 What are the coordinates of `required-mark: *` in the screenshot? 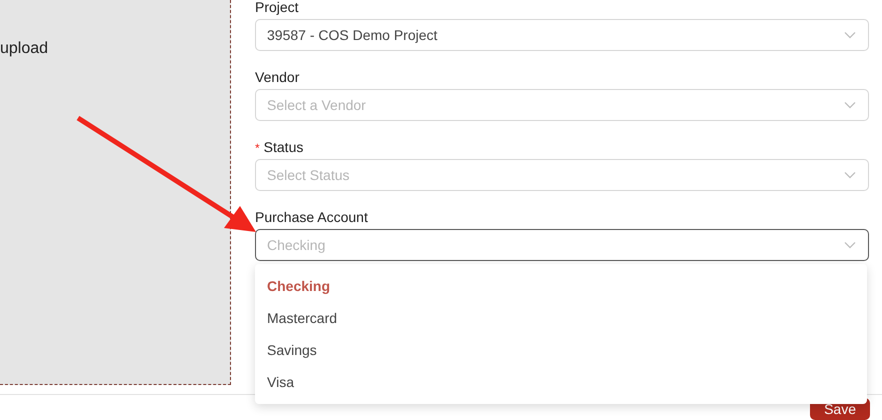 It's located at (257, 148).